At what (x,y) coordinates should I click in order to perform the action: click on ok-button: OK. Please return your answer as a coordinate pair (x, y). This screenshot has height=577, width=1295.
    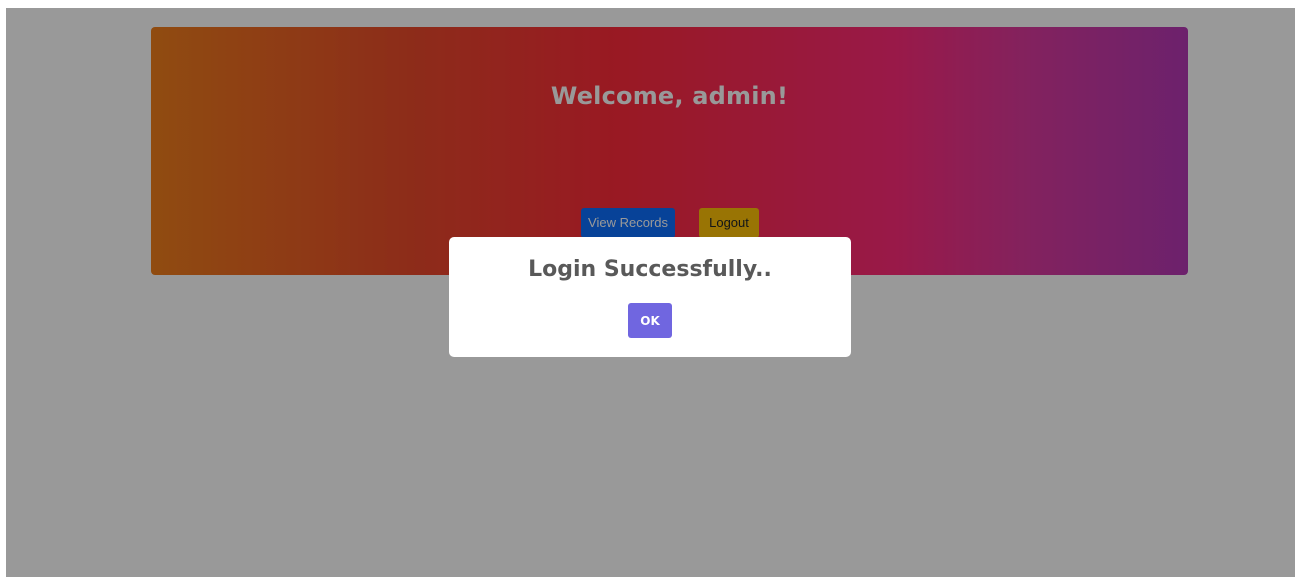
    Looking at the image, I should click on (650, 320).